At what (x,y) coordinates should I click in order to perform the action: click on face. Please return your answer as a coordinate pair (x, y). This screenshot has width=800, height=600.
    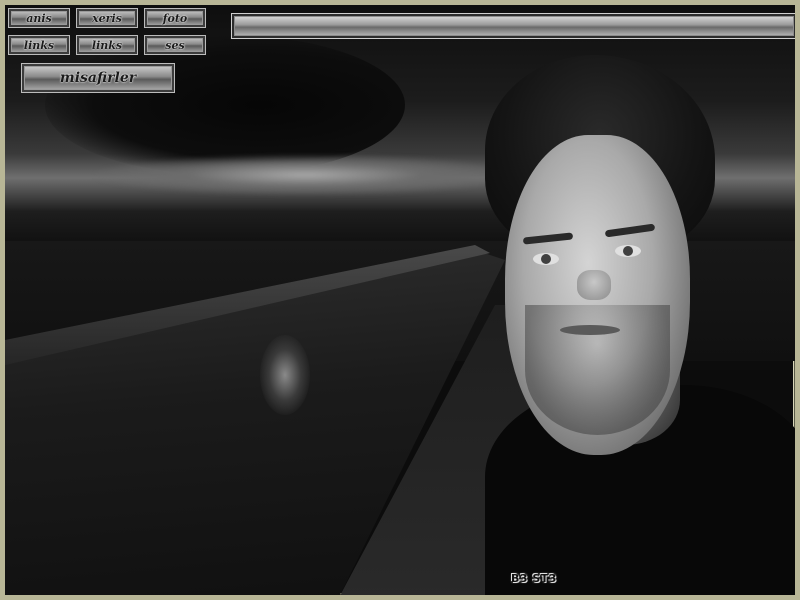
    Looking at the image, I should click on (597, 295).